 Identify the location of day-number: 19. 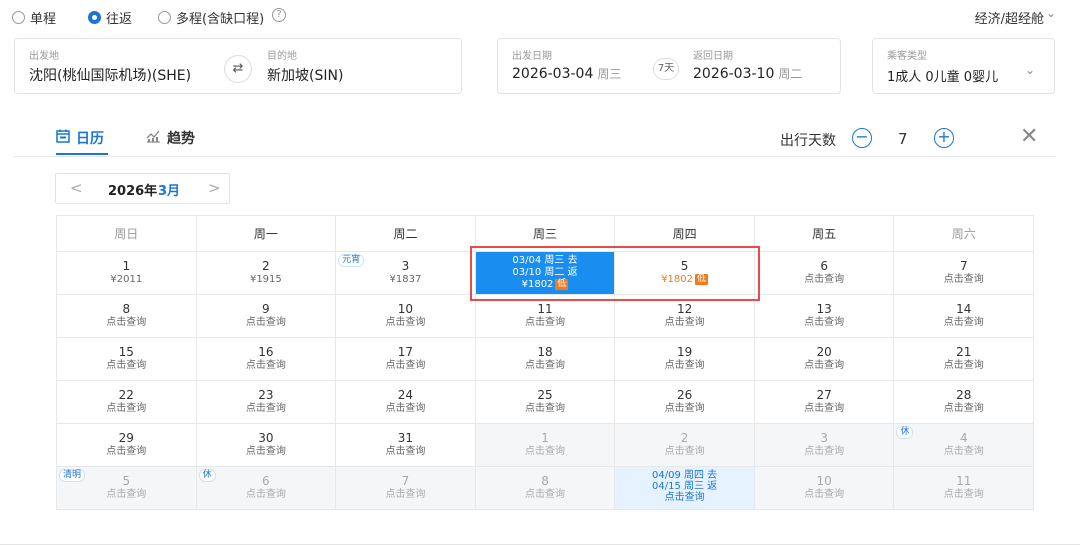
(684, 352).